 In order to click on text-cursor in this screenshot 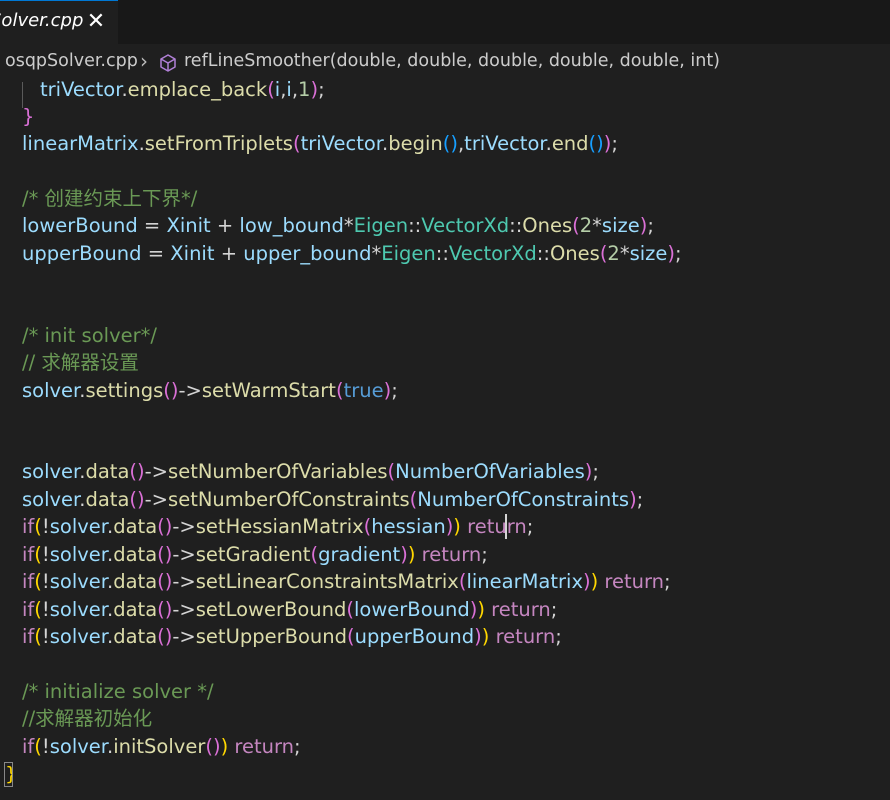, I will do `click(506, 526)`.